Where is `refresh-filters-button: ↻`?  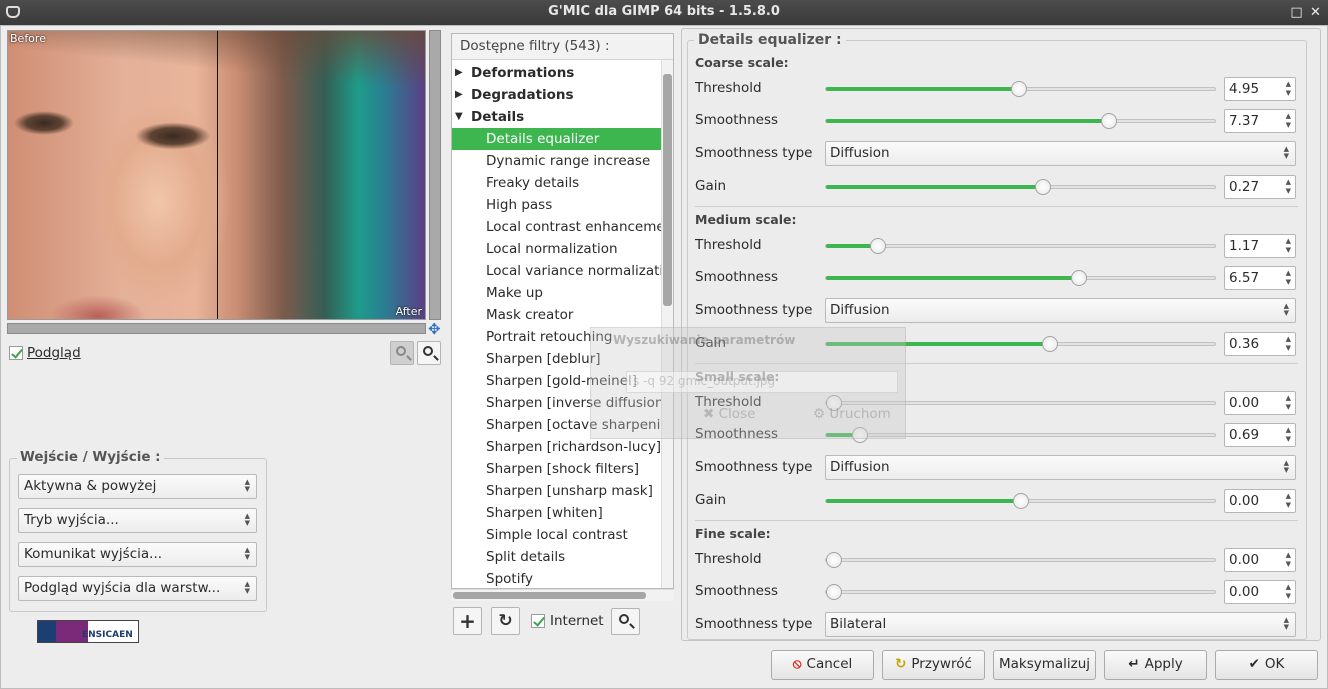 refresh-filters-button: ↻ is located at coordinates (505, 621).